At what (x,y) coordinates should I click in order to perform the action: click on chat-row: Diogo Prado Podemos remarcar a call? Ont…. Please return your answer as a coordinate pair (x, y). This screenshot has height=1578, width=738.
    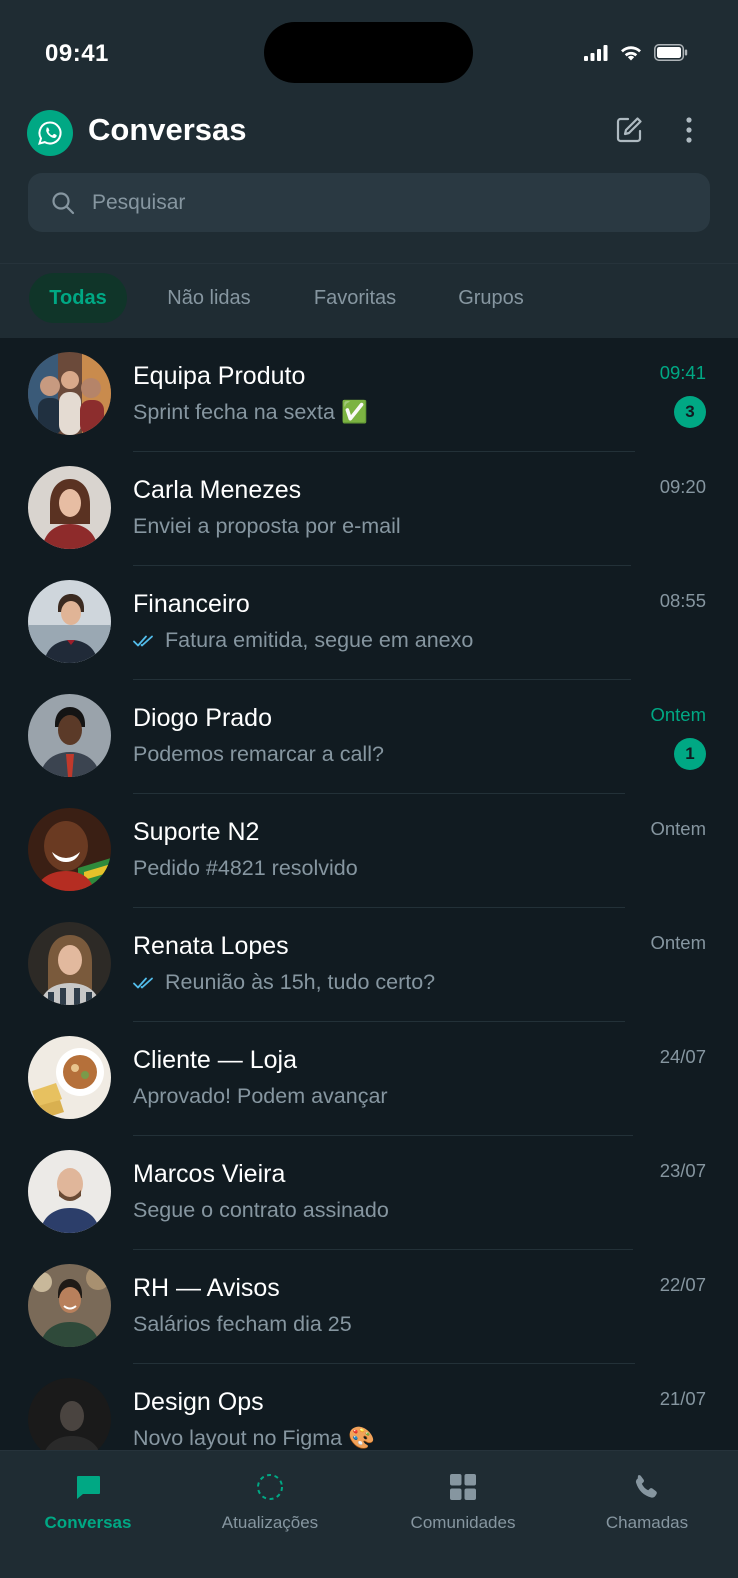
    Looking at the image, I should click on (369, 737).